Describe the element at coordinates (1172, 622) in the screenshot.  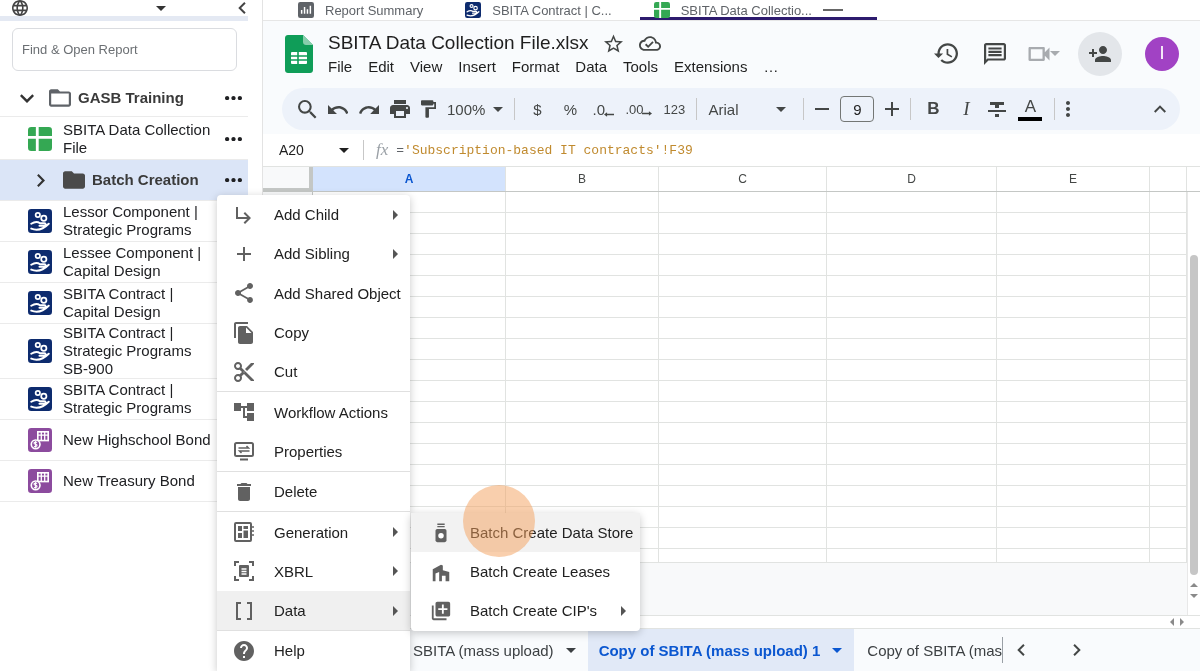
I see `caret-left-icon` at that location.